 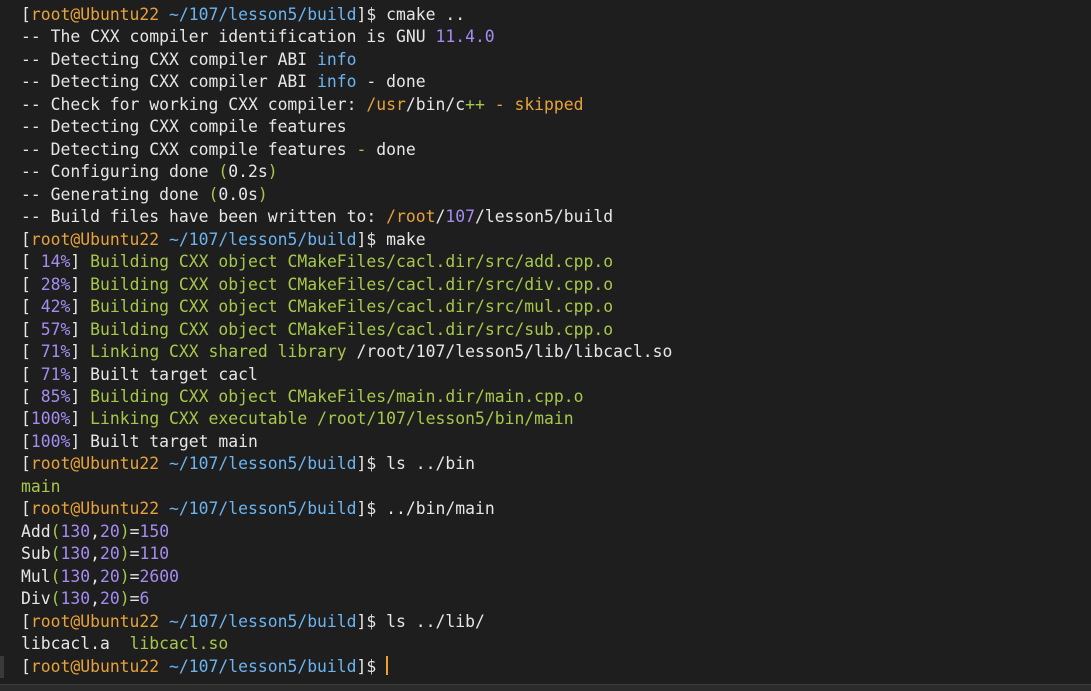 What do you see at coordinates (36, 531) in the screenshot?
I see `terminal-text: Add` at bounding box center [36, 531].